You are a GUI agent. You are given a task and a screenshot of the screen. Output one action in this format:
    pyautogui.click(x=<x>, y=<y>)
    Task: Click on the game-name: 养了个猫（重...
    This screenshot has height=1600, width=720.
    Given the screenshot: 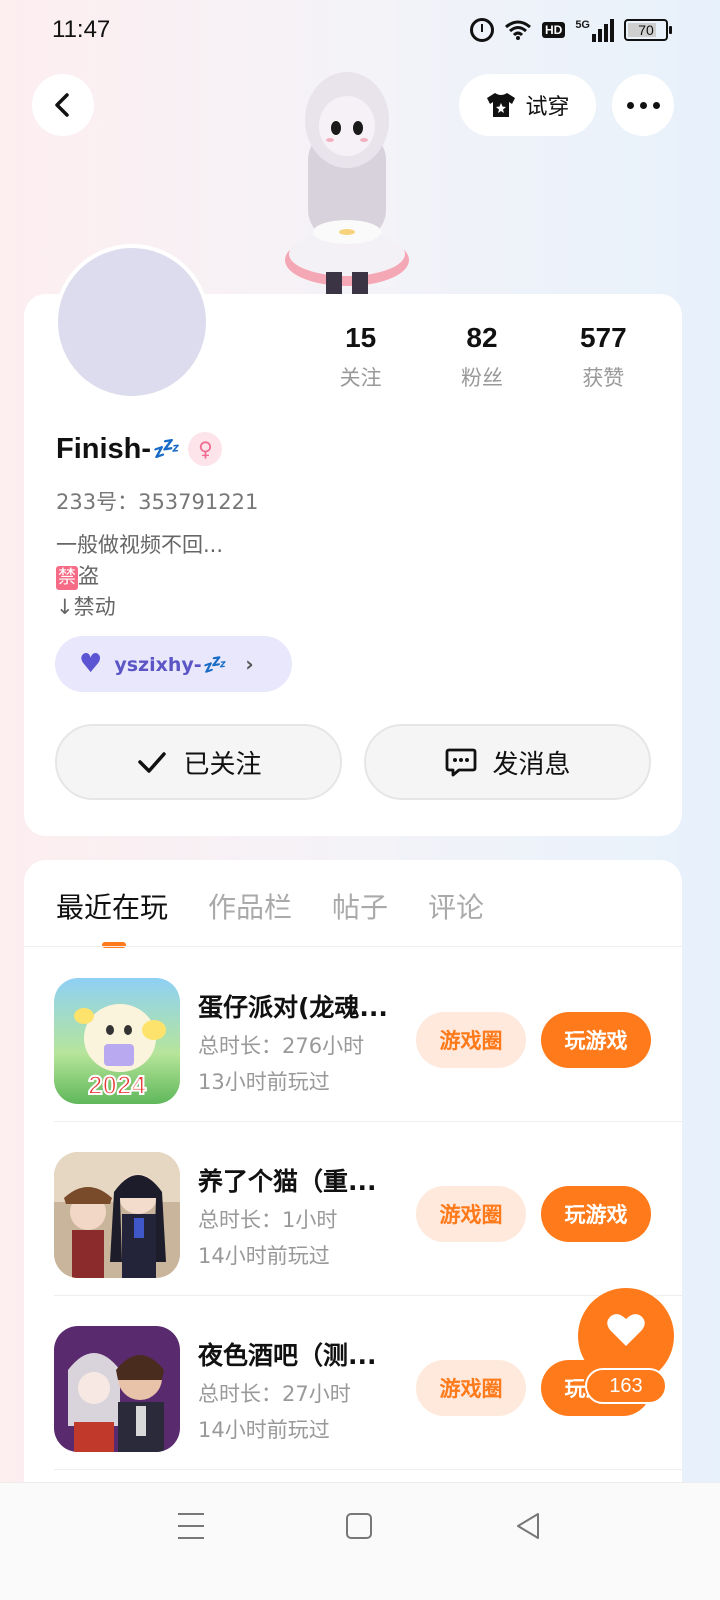 What is the action you would take?
    pyautogui.click(x=287, y=1181)
    